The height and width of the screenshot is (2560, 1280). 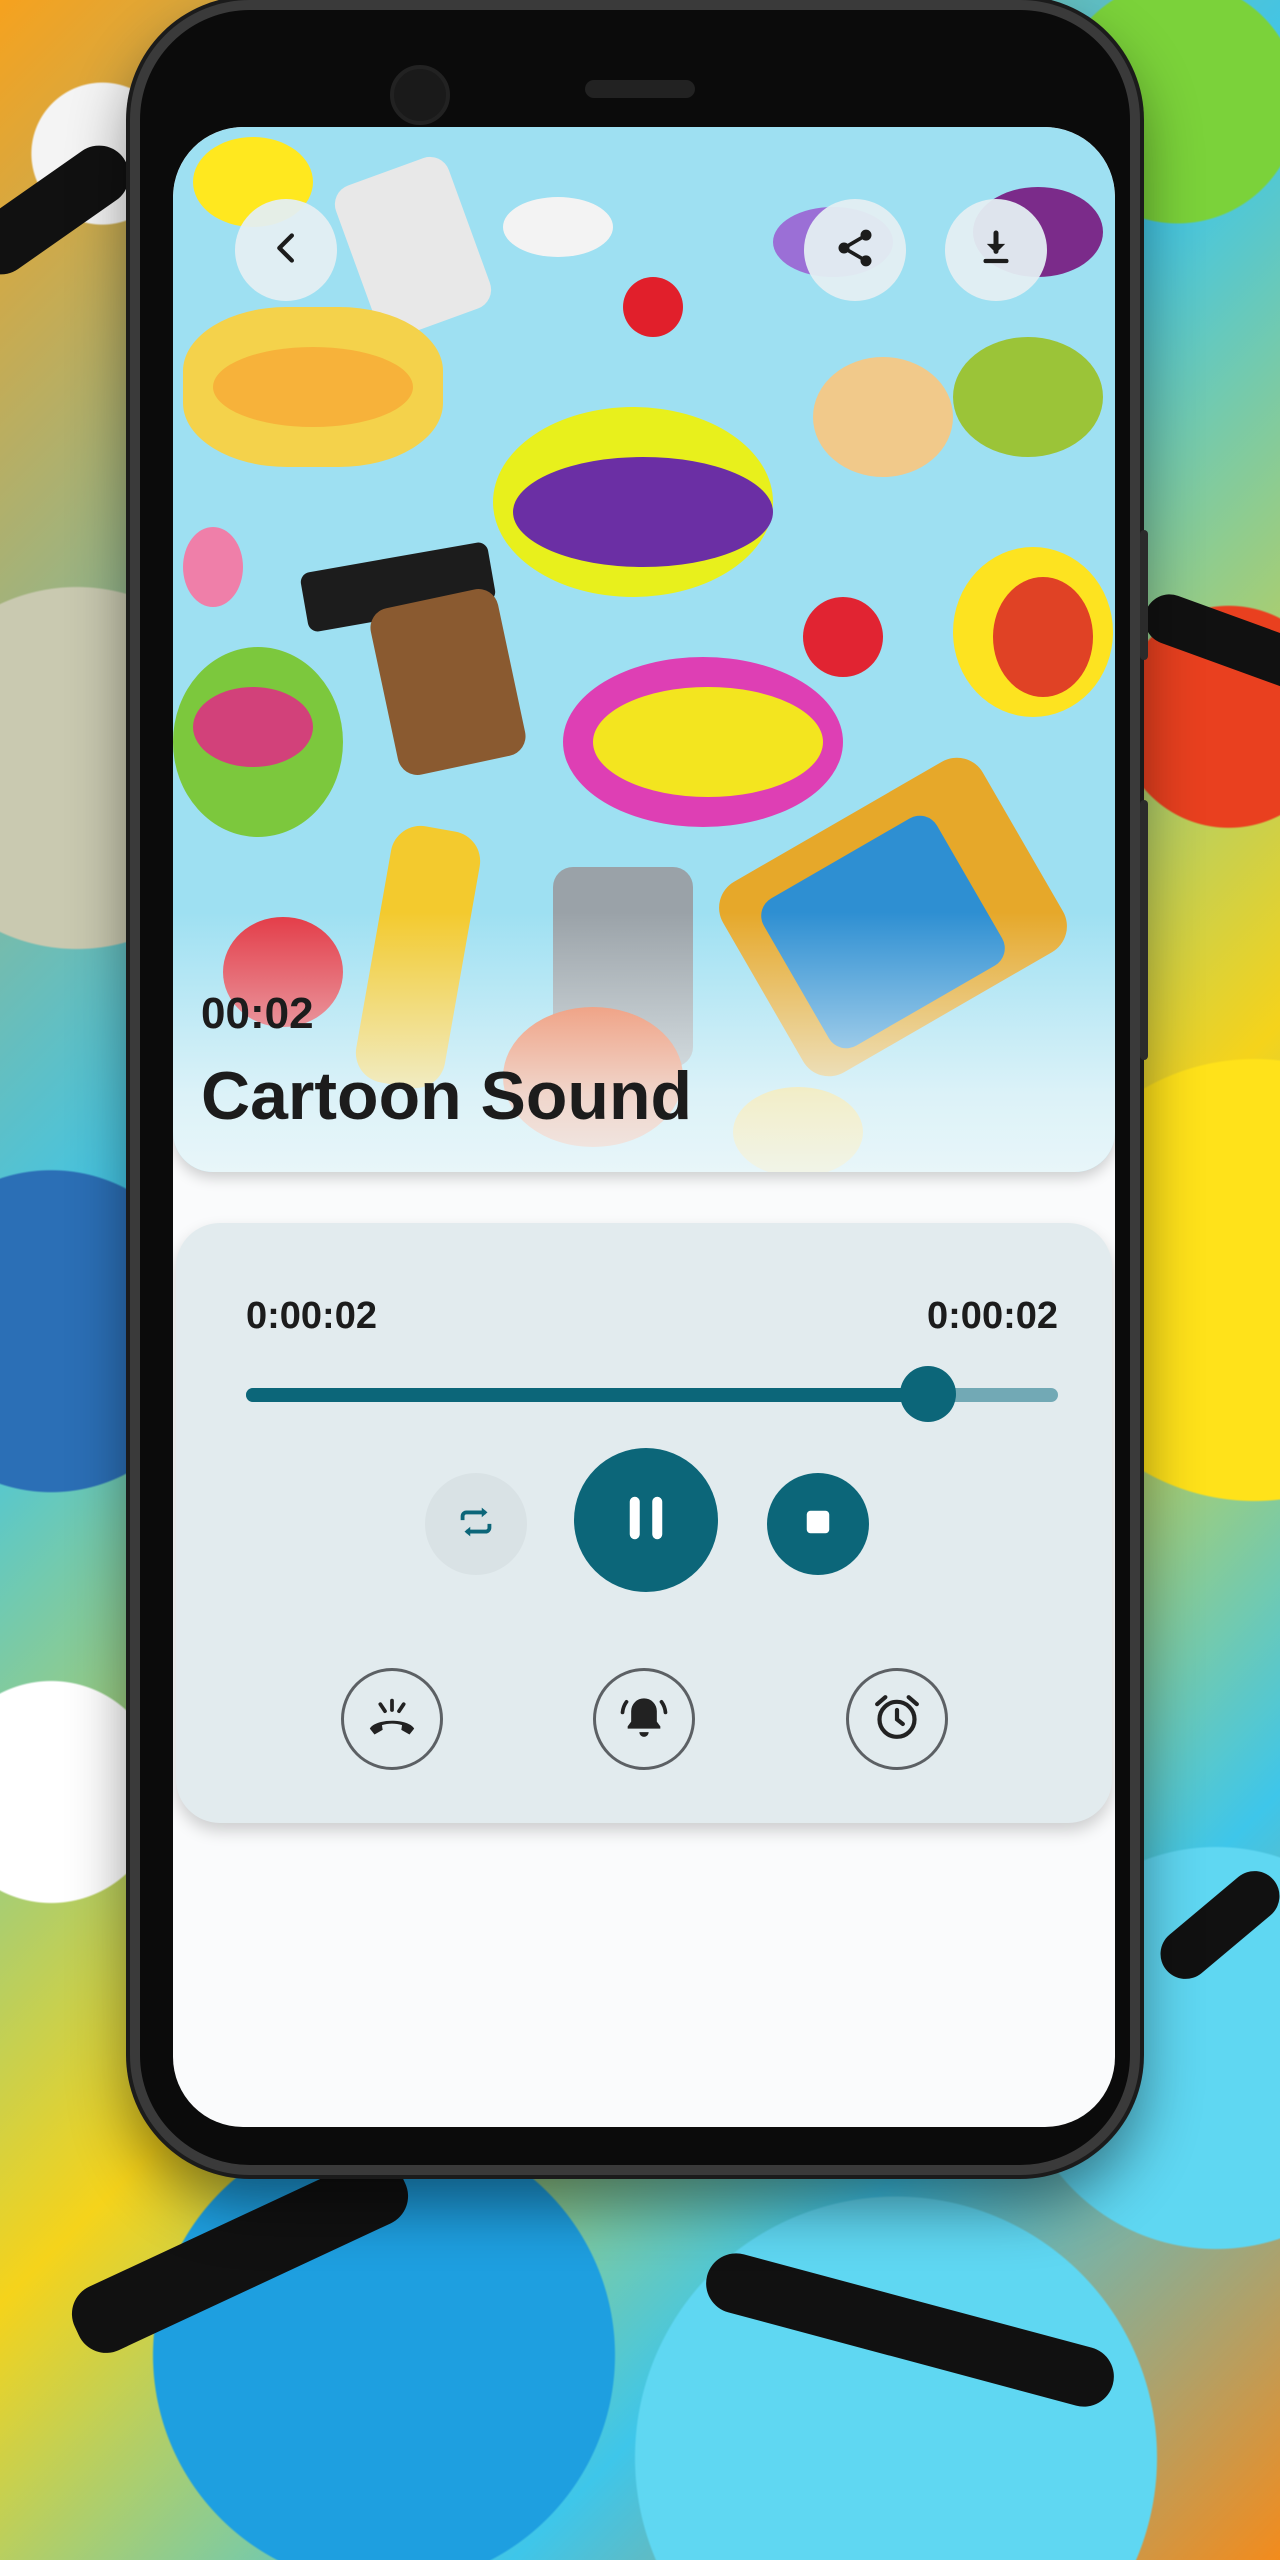 I want to click on repeat-button, so click(x=476, y=1524).